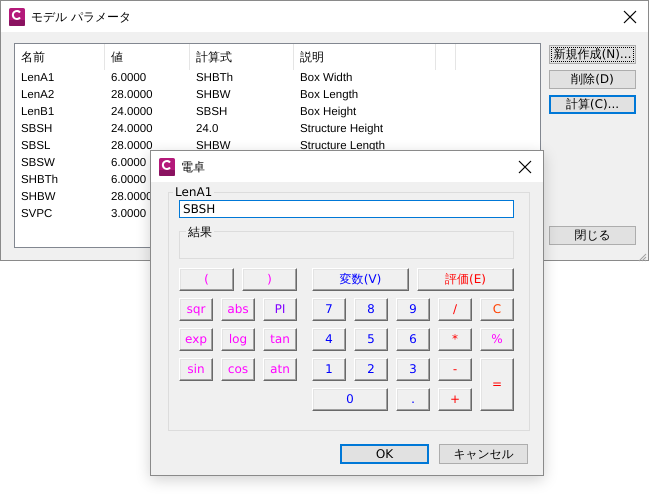 Image resolution: width=651 pixels, height=501 pixels. Describe the element at coordinates (329, 369) in the screenshot. I see `calculator-key: 1` at that location.